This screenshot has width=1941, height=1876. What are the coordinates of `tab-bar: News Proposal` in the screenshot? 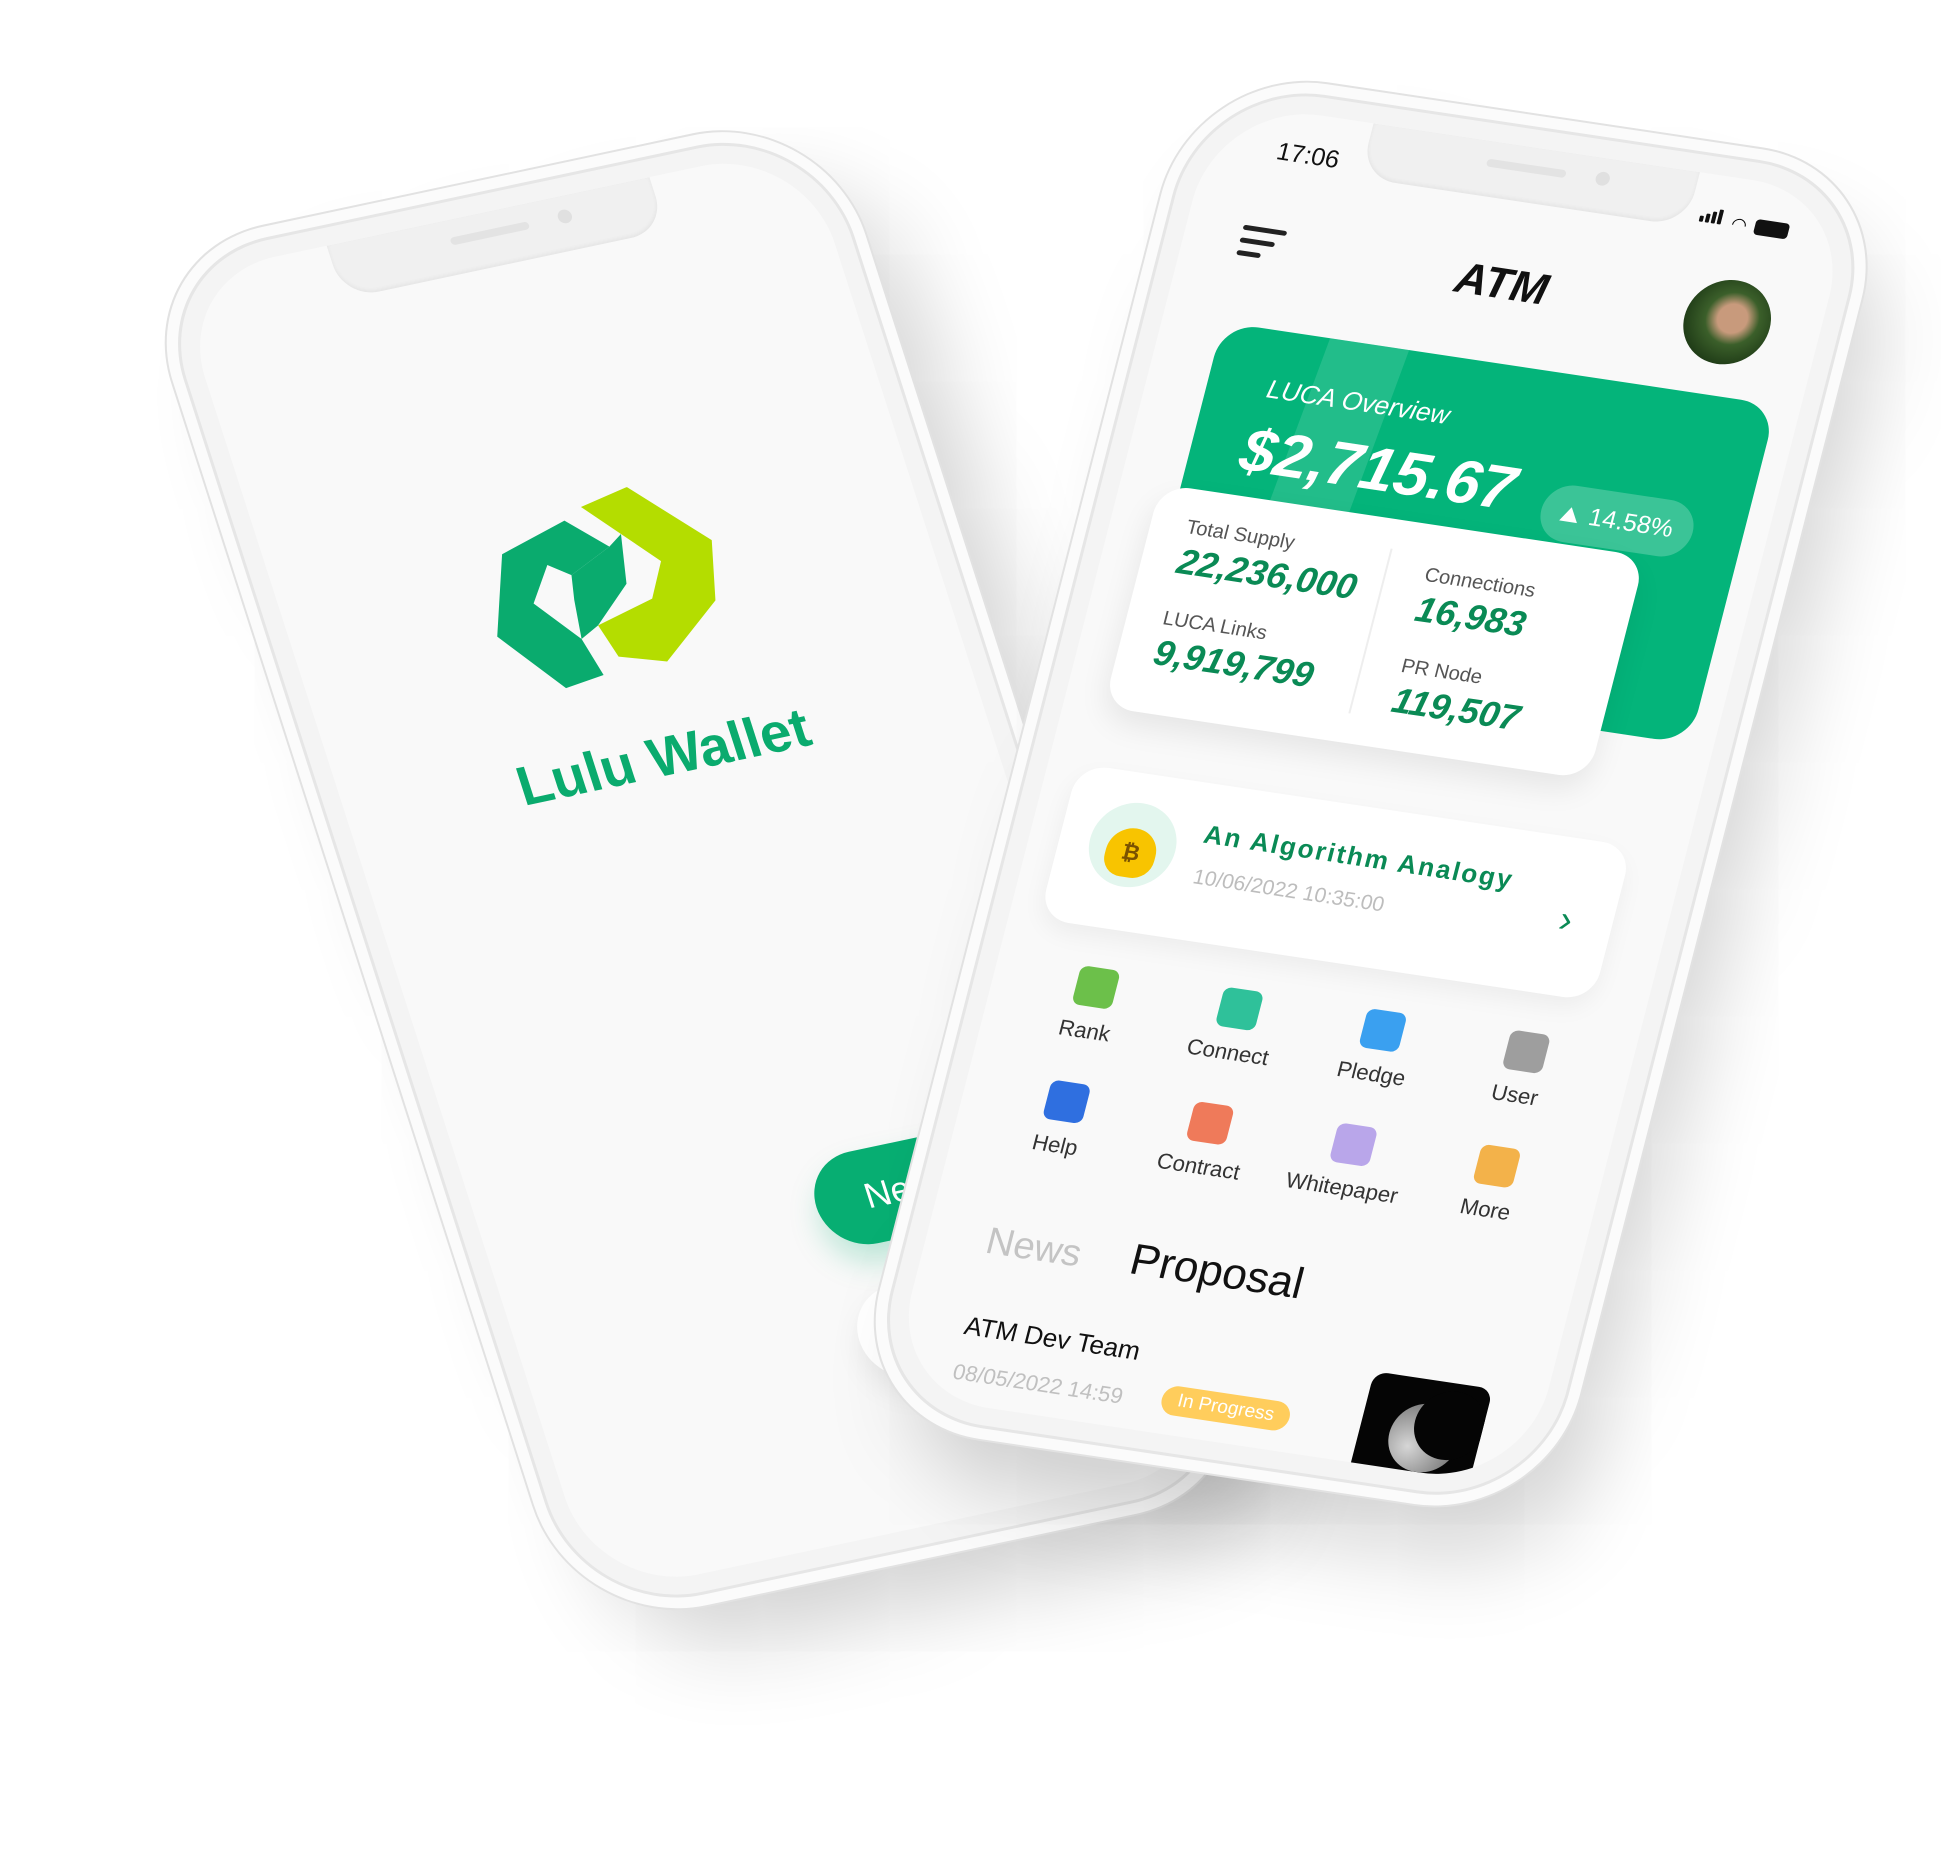 It's located at (1145, 1262).